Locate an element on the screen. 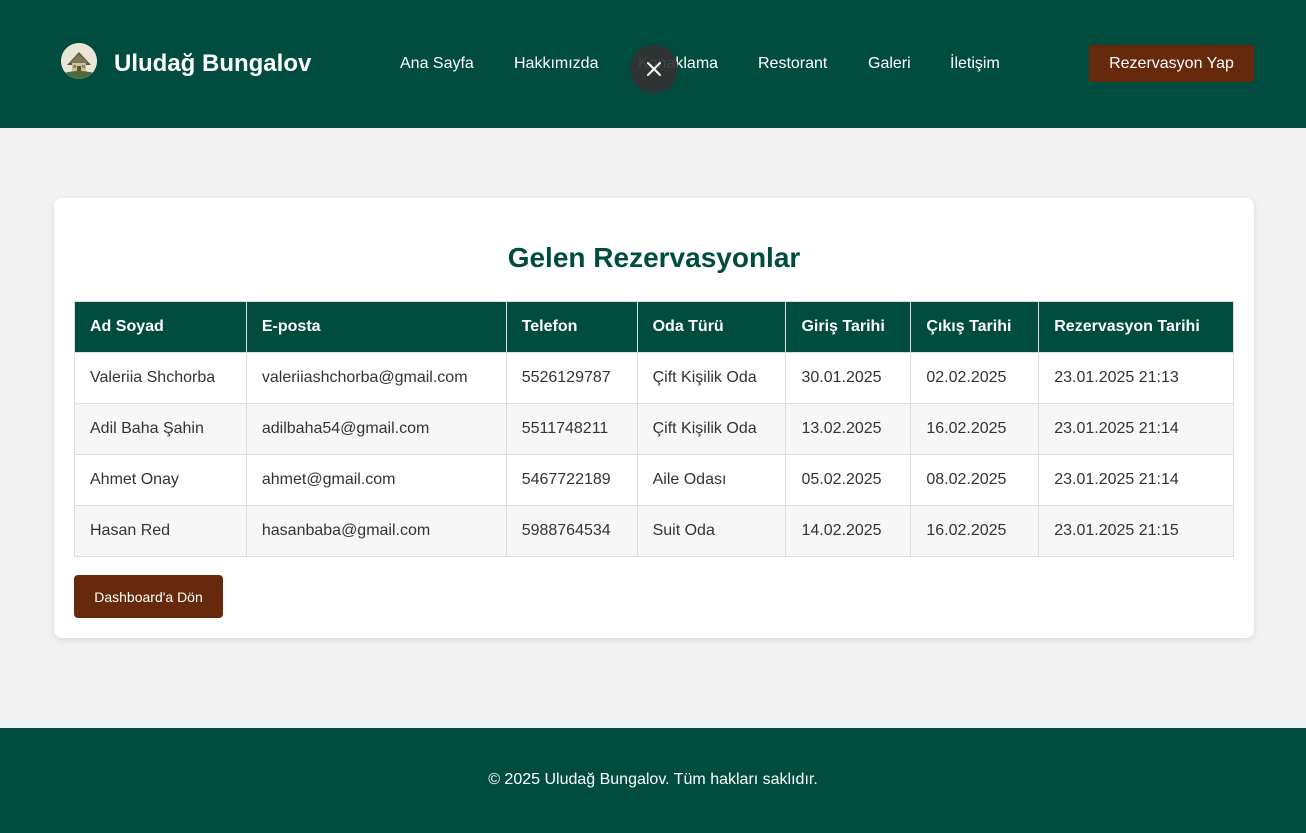 The width and height of the screenshot is (1306, 833). column-header-rezervasyon-tarihi: Rezervasyon Tarihi is located at coordinates (1136, 327).